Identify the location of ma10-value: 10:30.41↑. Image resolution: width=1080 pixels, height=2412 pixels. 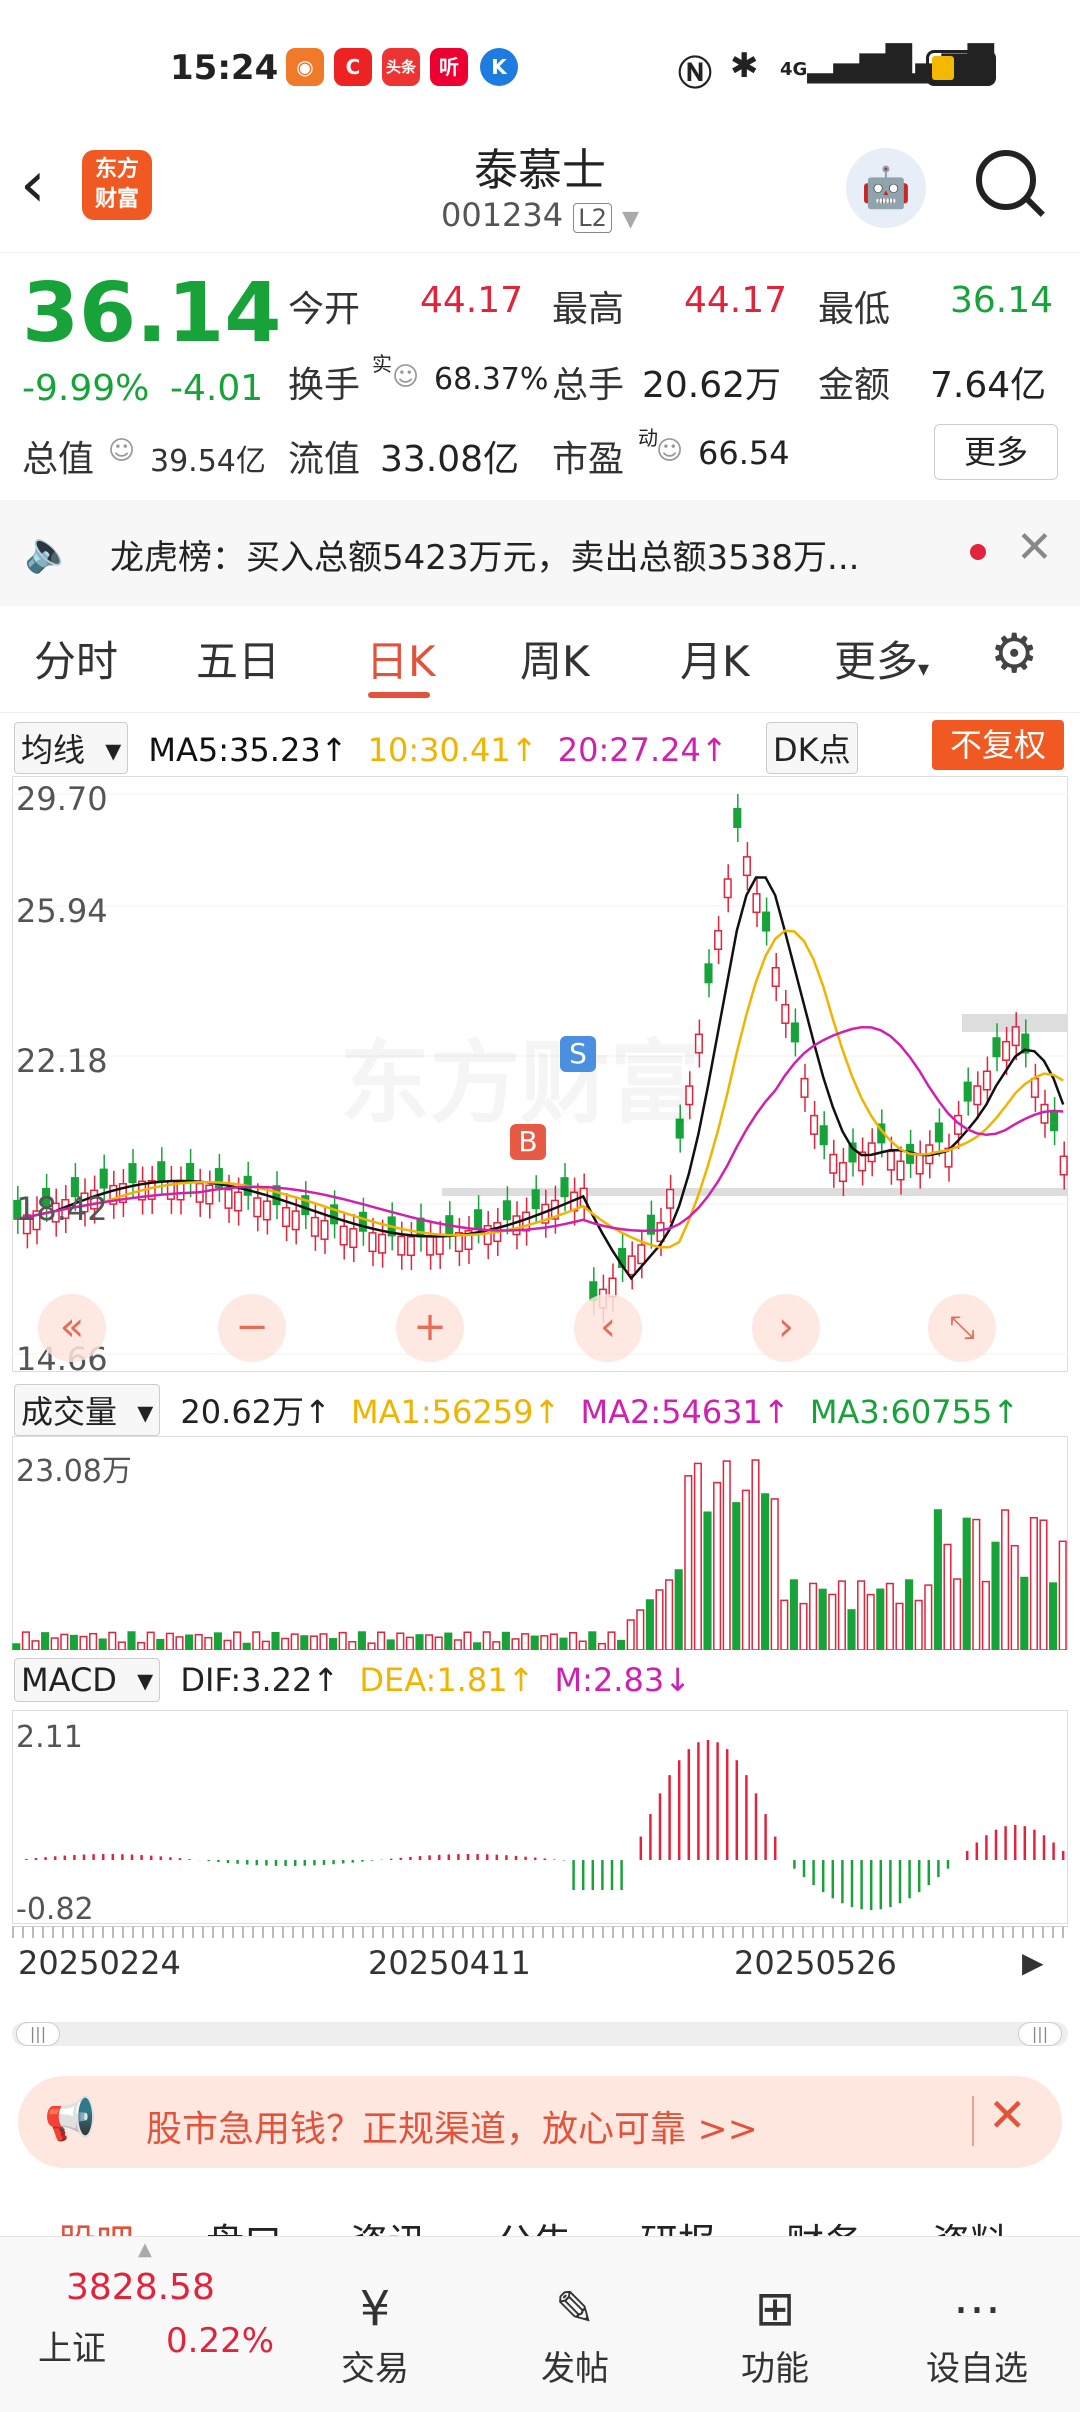
(452, 750).